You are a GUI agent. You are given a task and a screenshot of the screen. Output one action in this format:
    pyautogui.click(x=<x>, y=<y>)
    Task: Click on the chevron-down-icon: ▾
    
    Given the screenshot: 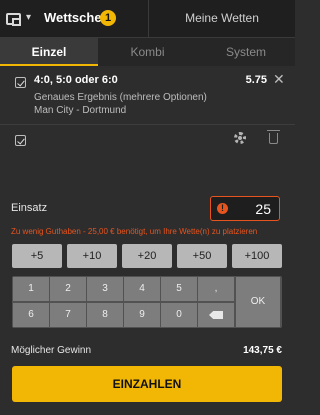 What is the action you would take?
    pyautogui.click(x=29, y=17)
    